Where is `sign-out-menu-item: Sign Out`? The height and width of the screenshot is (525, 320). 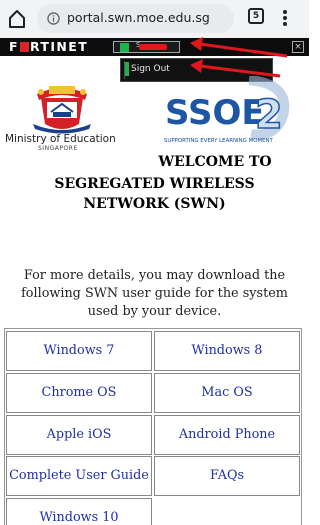 sign-out-menu-item: Sign Out is located at coordinates (150, 69).